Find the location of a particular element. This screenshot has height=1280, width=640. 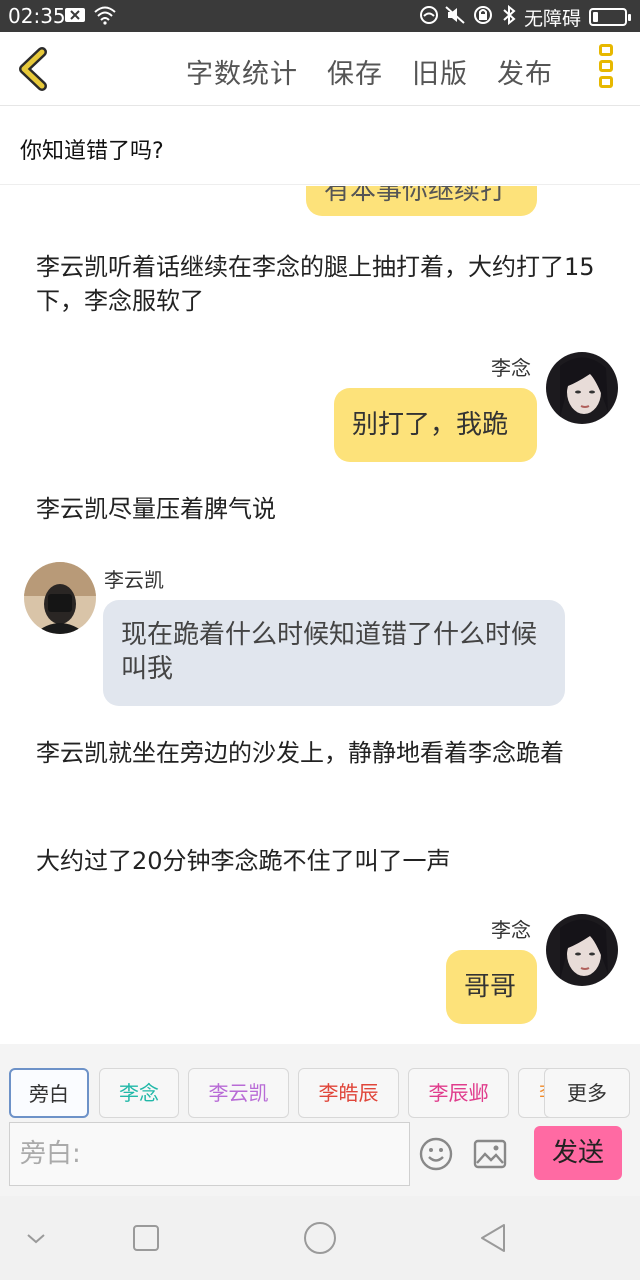

editor-toolbar: 字数统计 保存 旧版 发布 is located at coordinates (320, 69).